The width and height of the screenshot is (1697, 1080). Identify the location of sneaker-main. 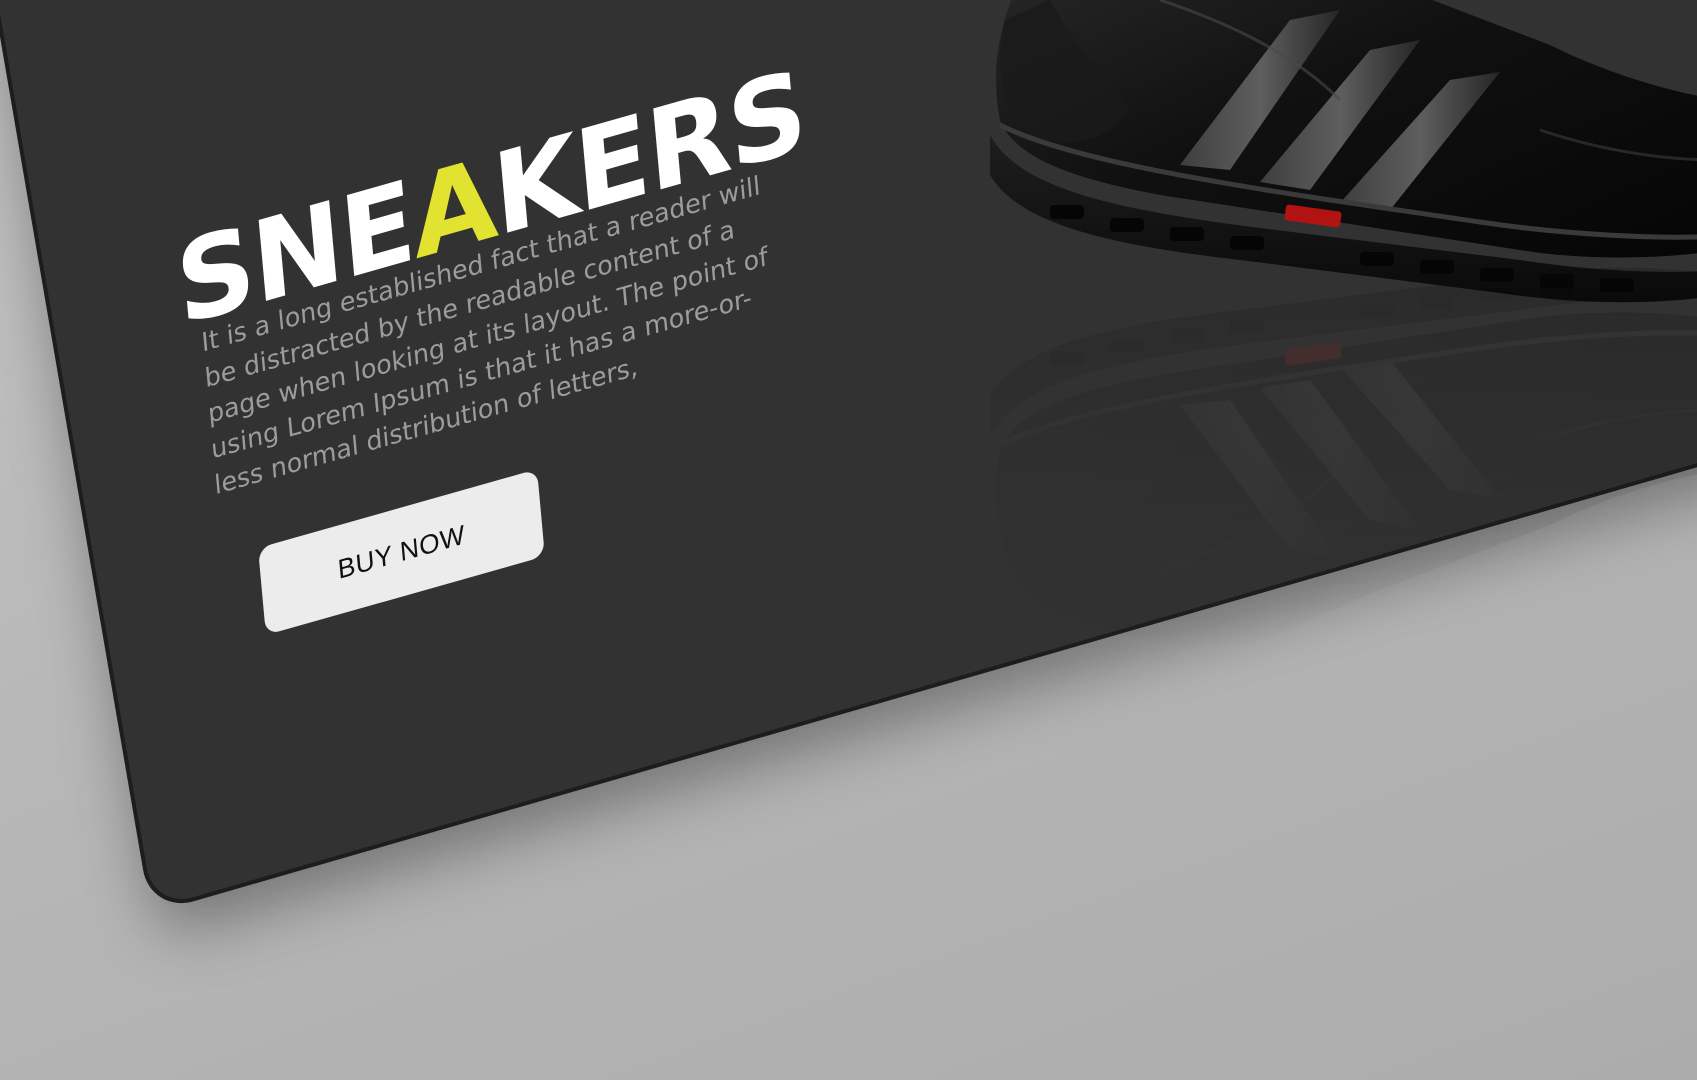
(1343, 151).